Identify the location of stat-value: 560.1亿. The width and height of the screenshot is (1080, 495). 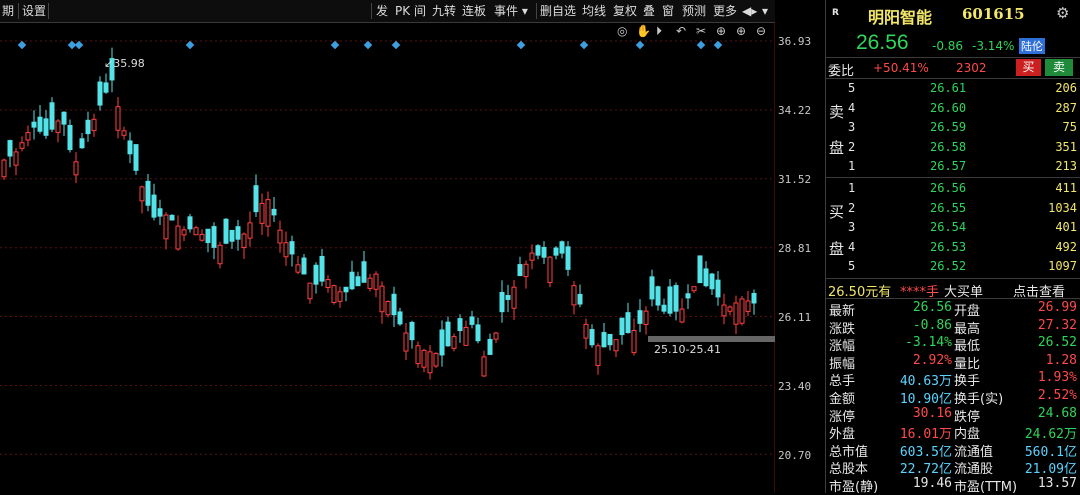
(1050, 452).